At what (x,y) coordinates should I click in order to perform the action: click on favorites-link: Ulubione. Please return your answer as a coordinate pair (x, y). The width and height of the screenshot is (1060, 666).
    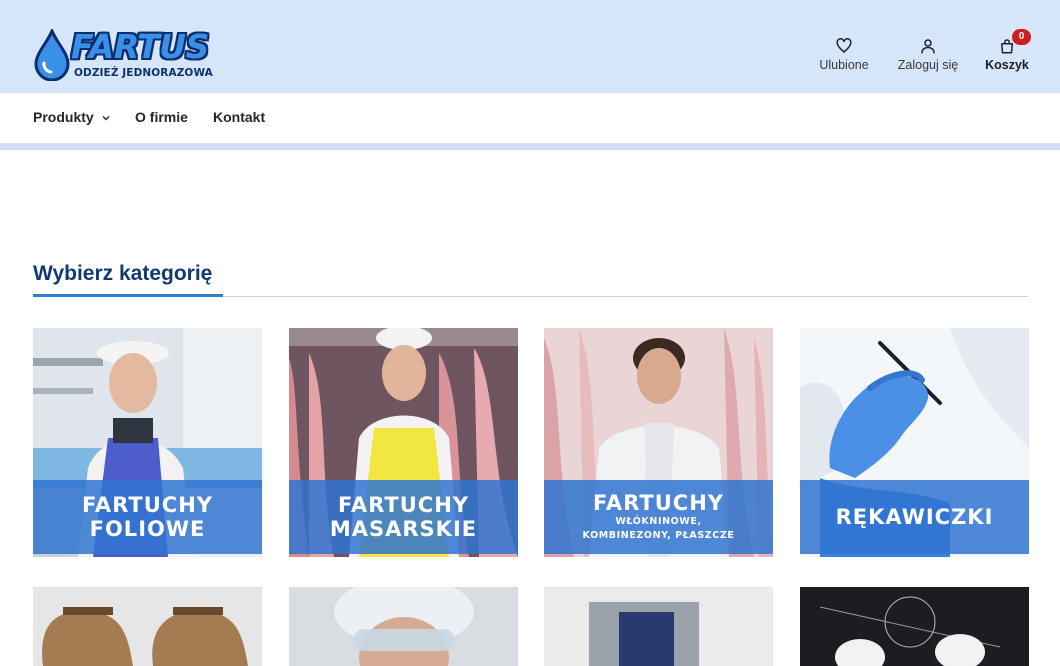
    Looking at the image, I should click on (844, 54).